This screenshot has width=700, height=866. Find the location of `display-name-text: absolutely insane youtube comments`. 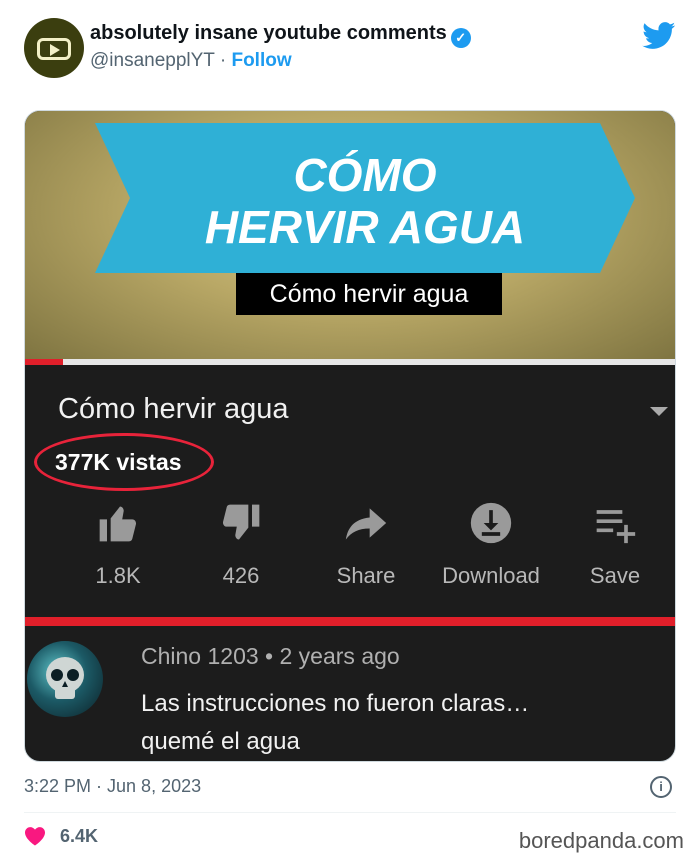

display-name-text: absolutely insane youtube comments is located at coordinates (268, 33).